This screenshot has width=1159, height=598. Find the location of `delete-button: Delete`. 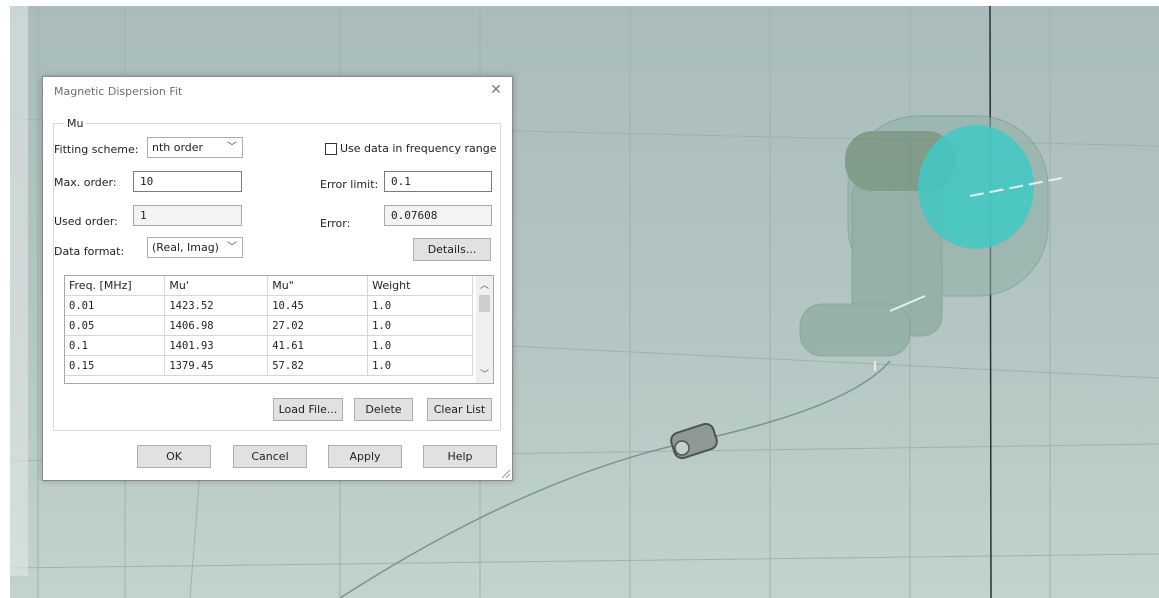

delete-button: Delete is located at coordinates (383, 409).